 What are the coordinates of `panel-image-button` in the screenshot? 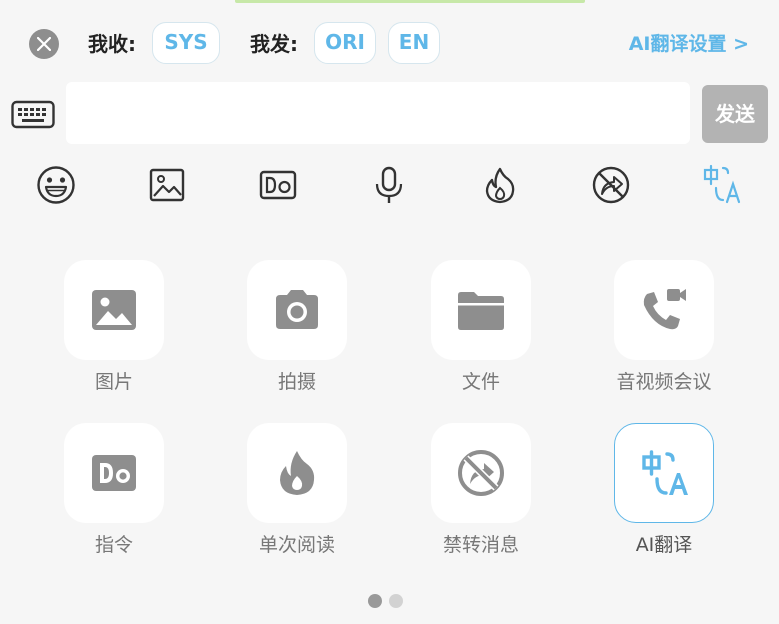 It's located at (114, 310).